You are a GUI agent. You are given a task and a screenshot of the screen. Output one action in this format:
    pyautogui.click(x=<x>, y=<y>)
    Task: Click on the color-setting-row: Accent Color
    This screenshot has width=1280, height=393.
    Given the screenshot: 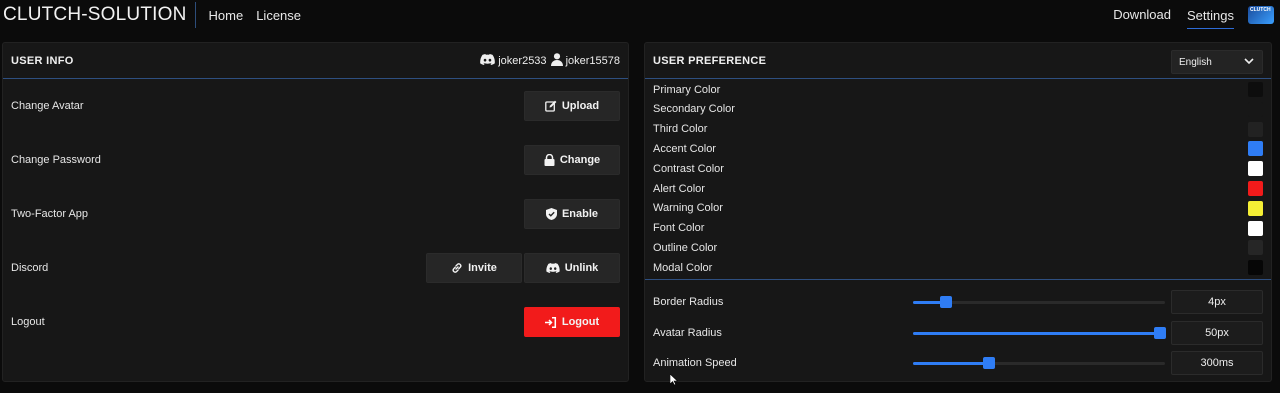 What is the action you would take?
    pyautogui.click(x=958, y=148)
    